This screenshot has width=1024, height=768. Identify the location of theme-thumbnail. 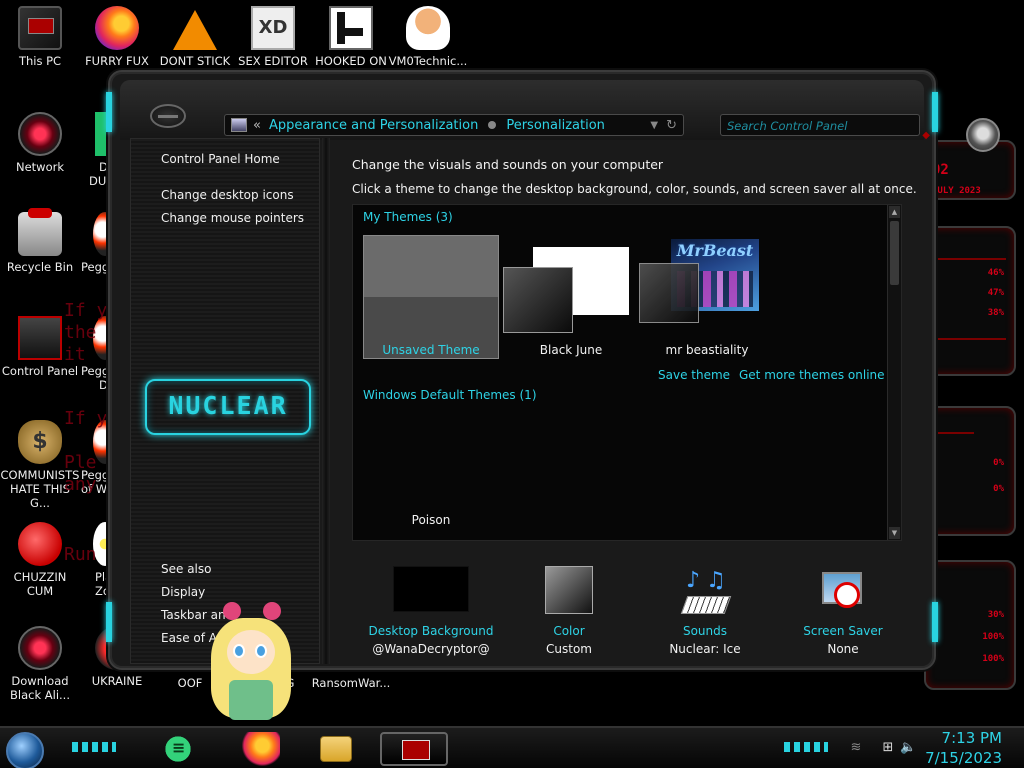
(431, 297).